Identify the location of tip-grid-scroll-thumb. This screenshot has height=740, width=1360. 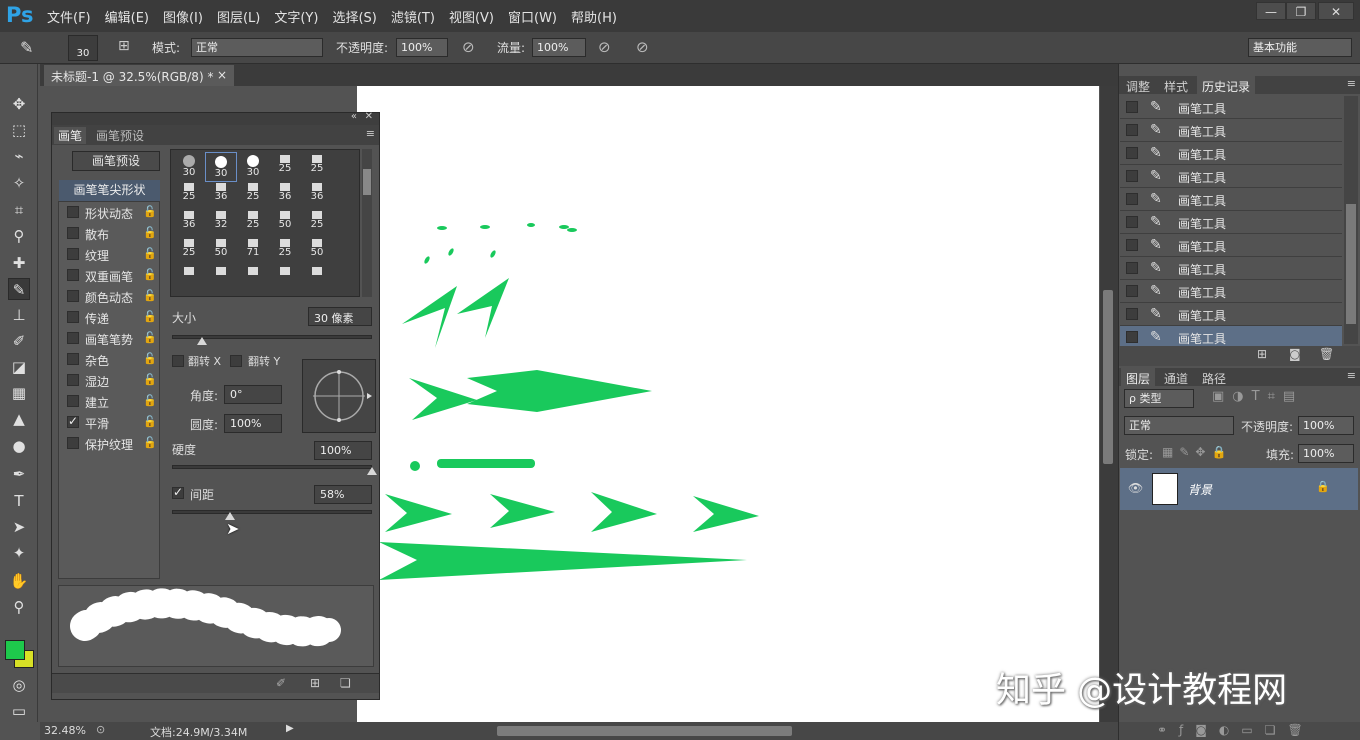
(367, 182).